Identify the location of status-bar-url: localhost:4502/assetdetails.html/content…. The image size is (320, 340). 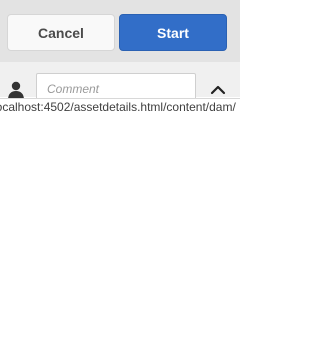
(120, 107).